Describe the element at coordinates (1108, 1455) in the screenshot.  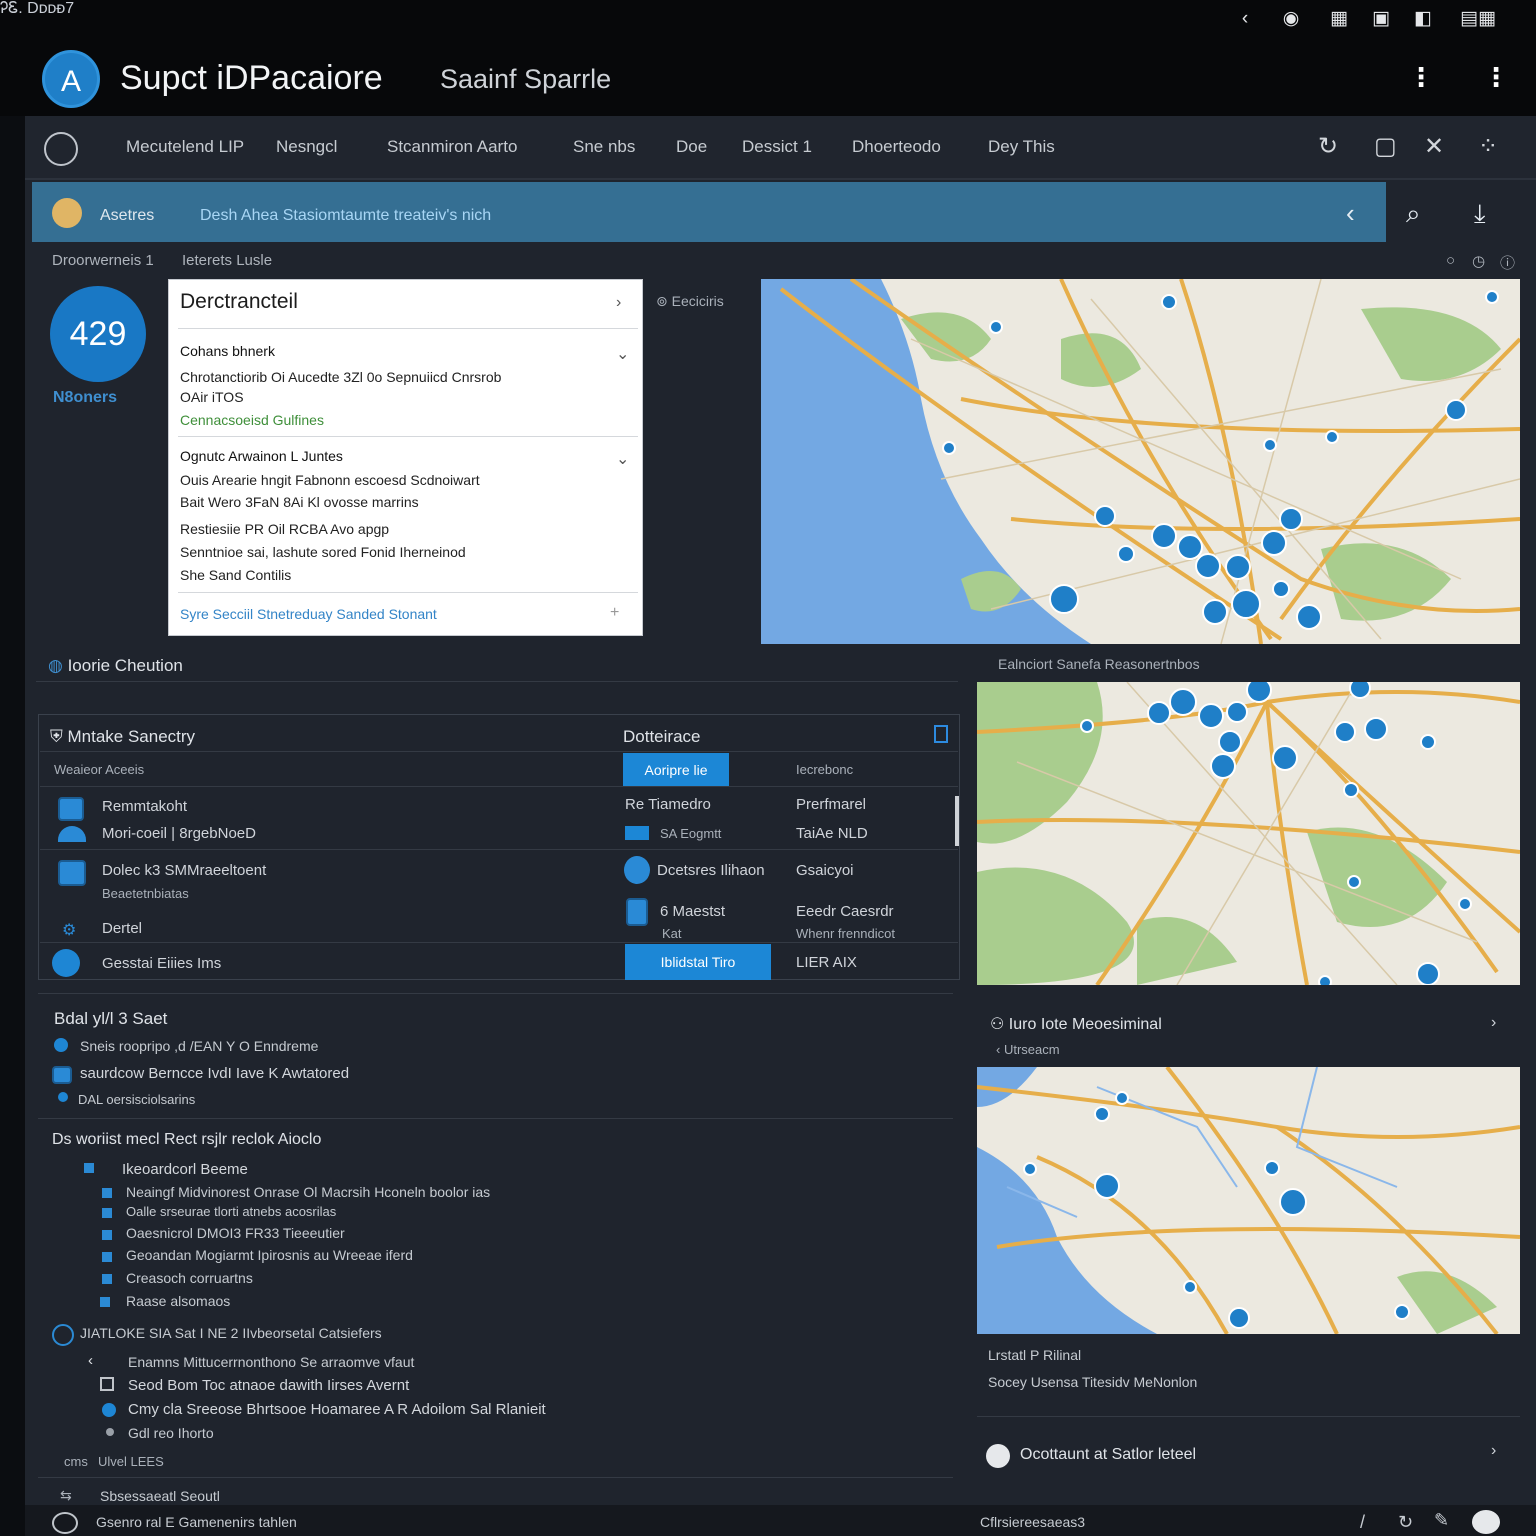
I see `panel-row-label: Ocottaunt at Satlor leteel` at that location.